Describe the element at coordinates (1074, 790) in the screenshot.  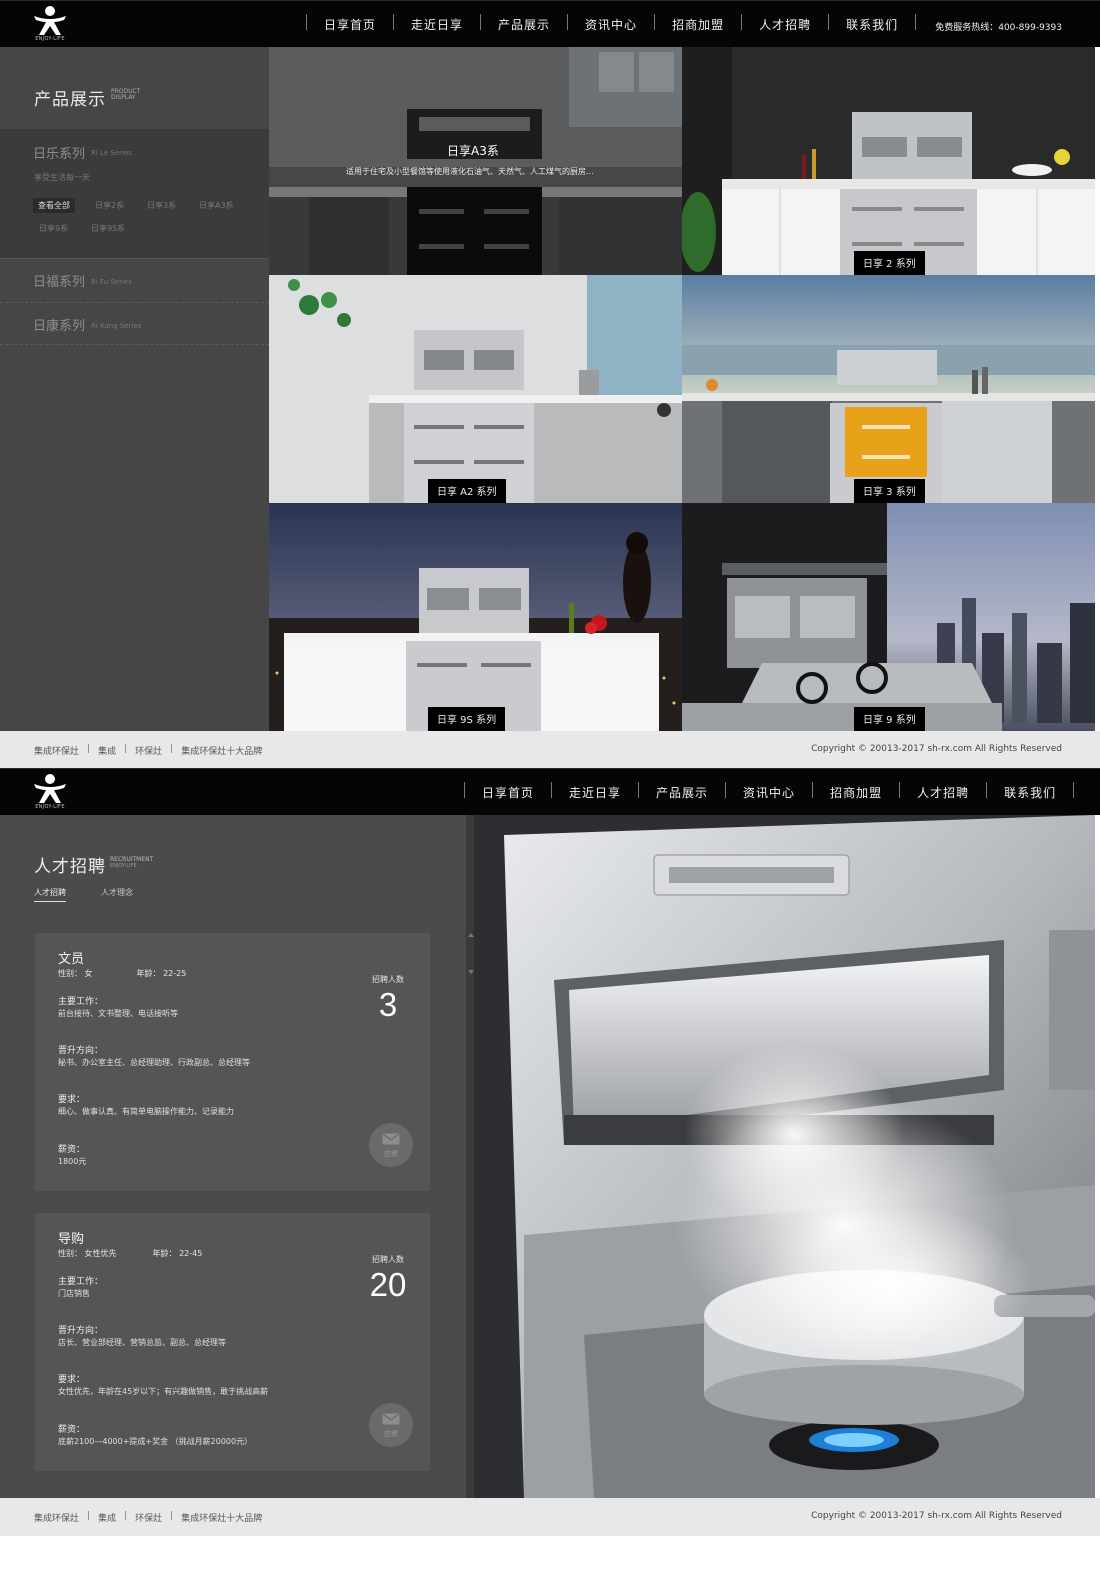
I see `nav-separator` at that location.